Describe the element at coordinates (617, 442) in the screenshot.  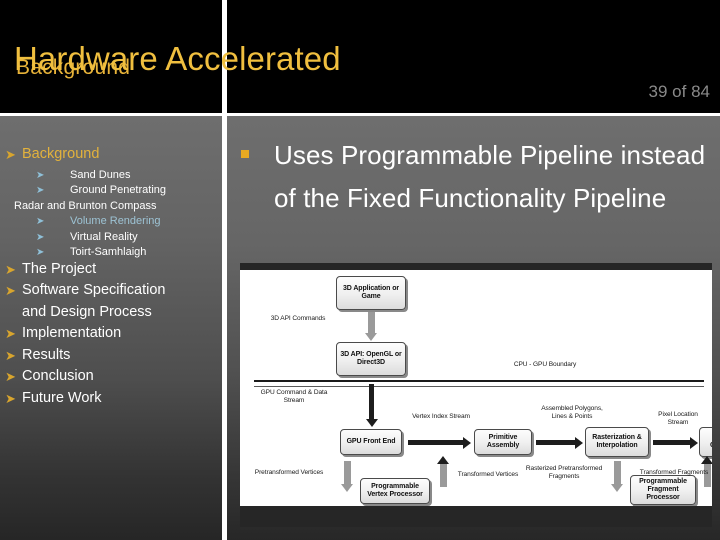
I see `node-rasterization: Rasterization & Interpolation` at that location.